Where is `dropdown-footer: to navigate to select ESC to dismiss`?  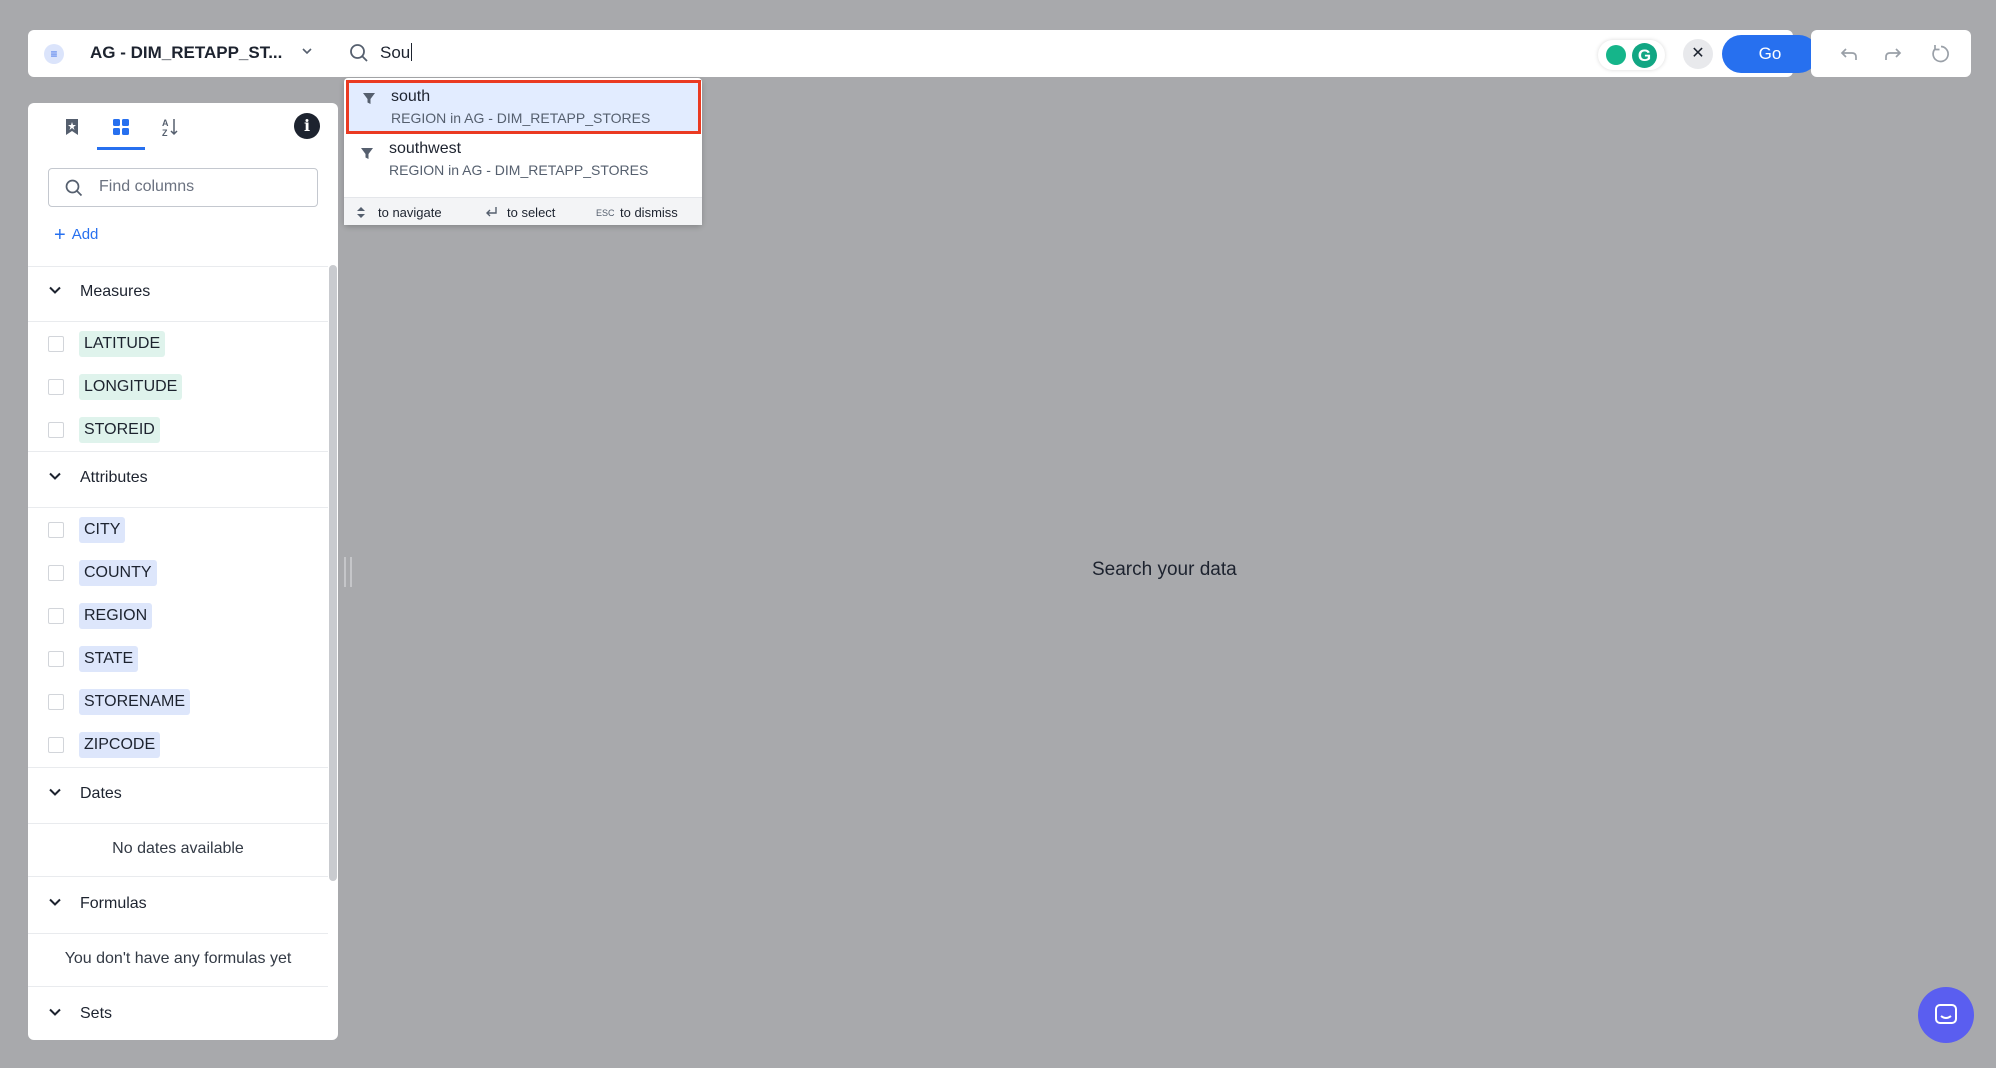
dropdown-footer: to navigate to select ESC to dismiss is located at coordinates (523, 211).